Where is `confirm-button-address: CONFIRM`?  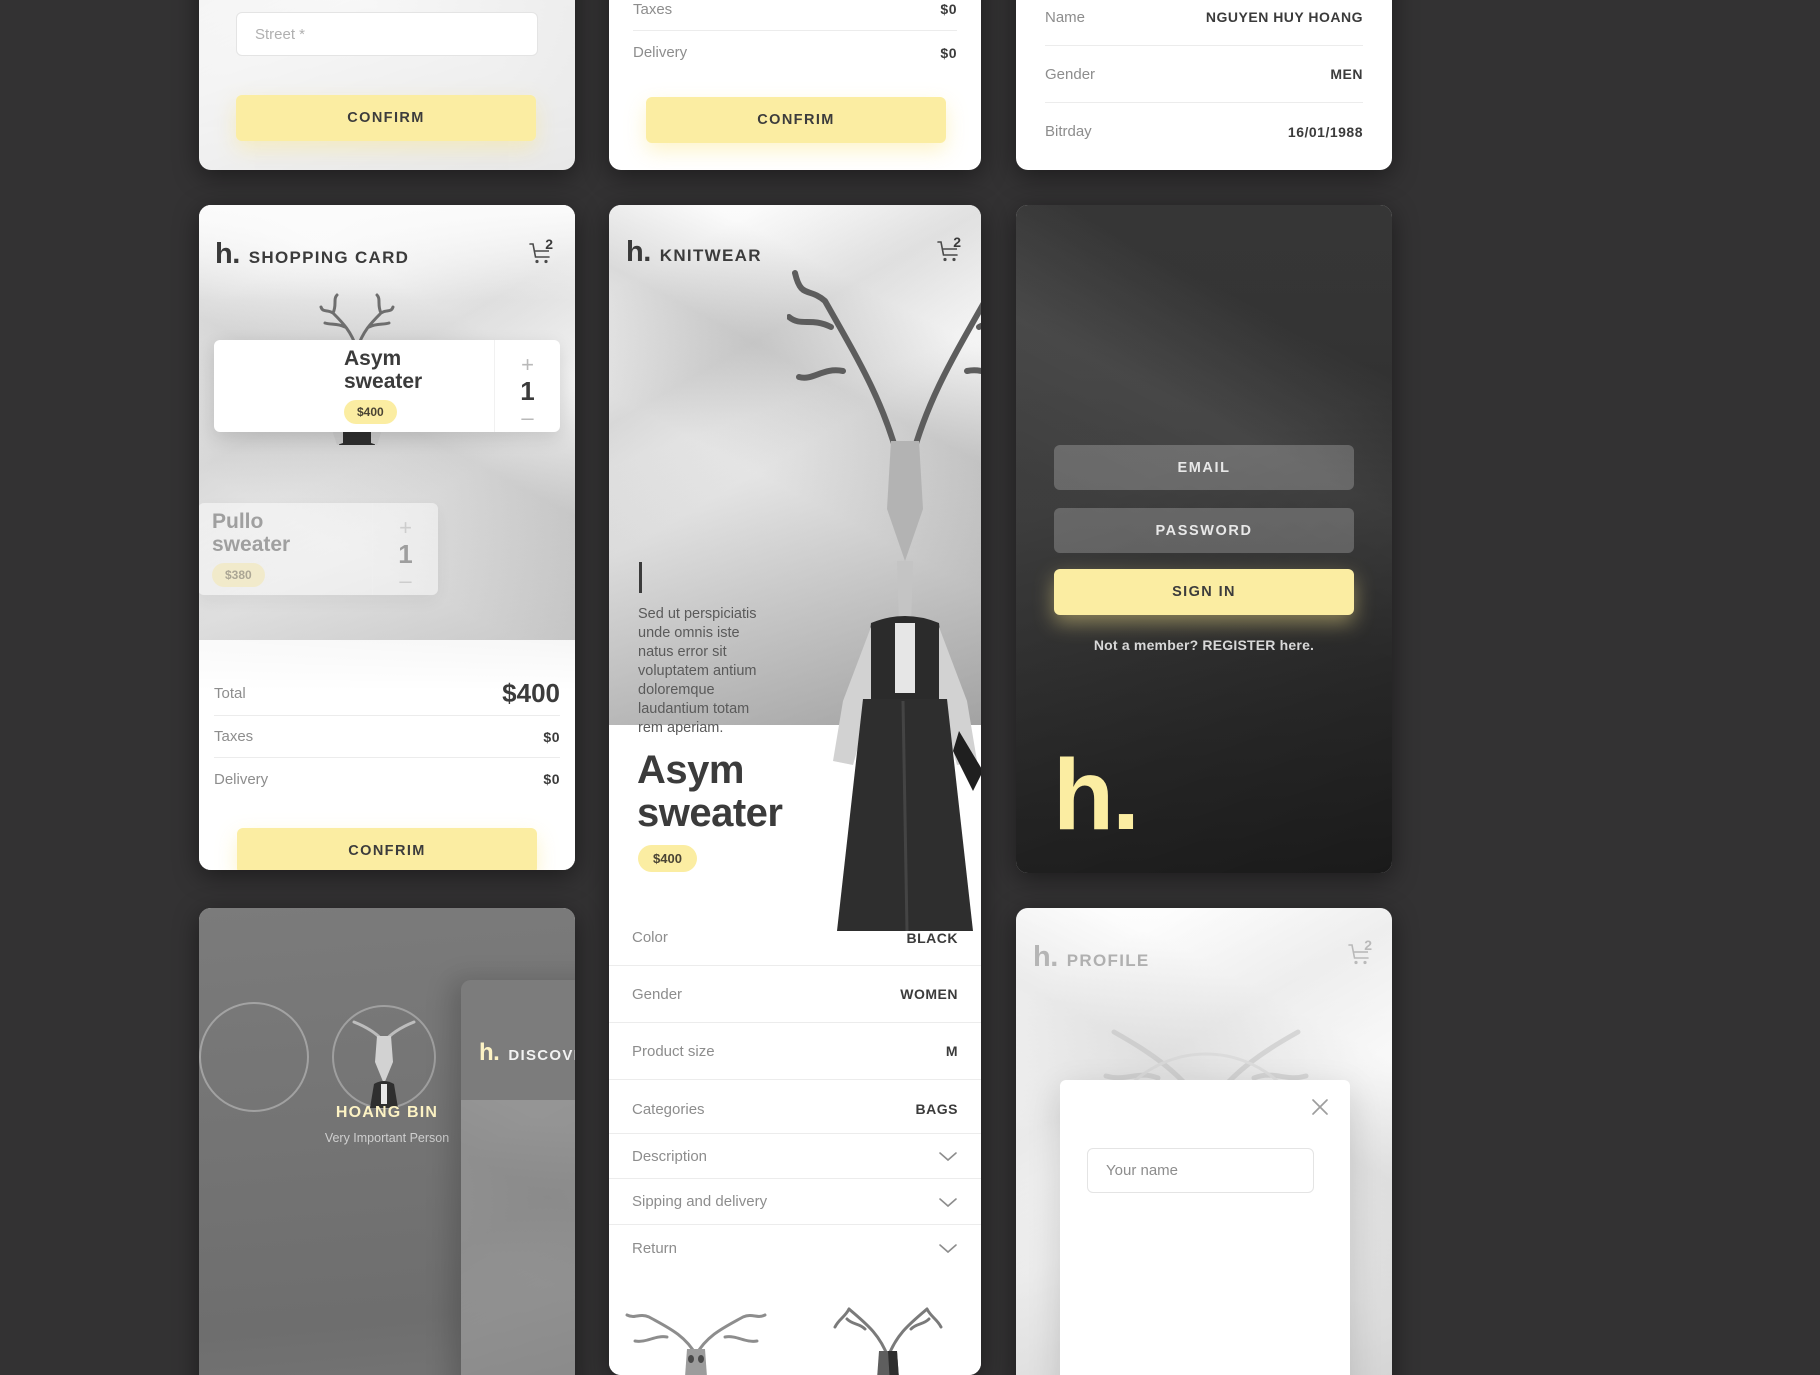
confirm-button-address: CONFIRM is located at coordinates (386, 118).